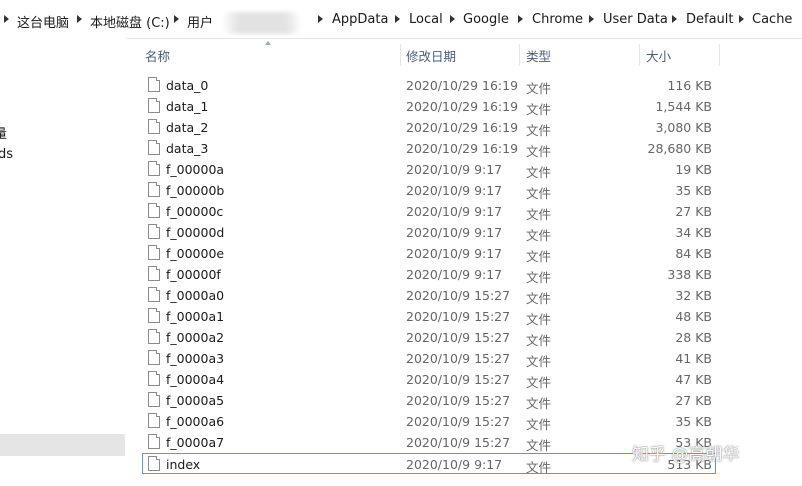 The width and height of the screenshot is (802, 486). Describe the element at coordinates (486, 19) in the screenshot. I see `breadcrumb-google: Google` at that location.